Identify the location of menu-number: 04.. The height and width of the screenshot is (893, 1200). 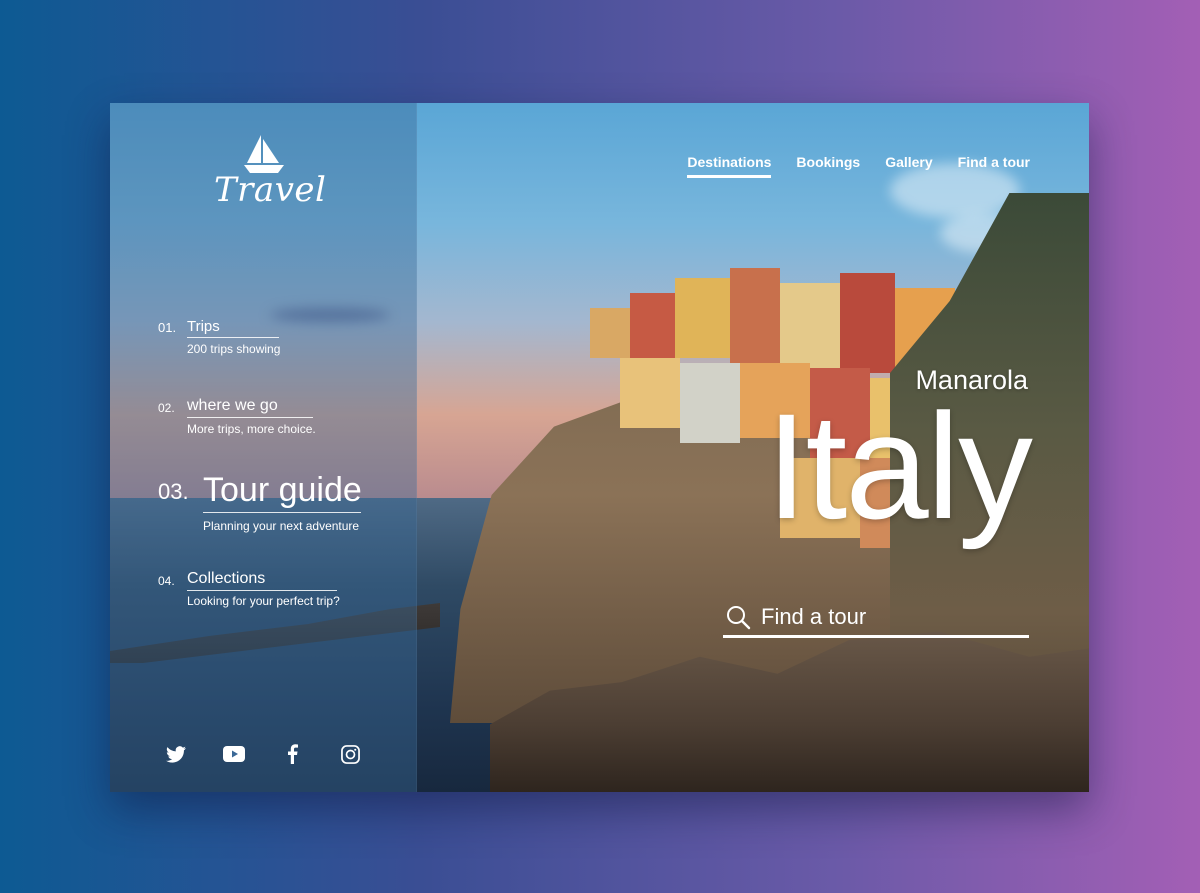
(166, 581).